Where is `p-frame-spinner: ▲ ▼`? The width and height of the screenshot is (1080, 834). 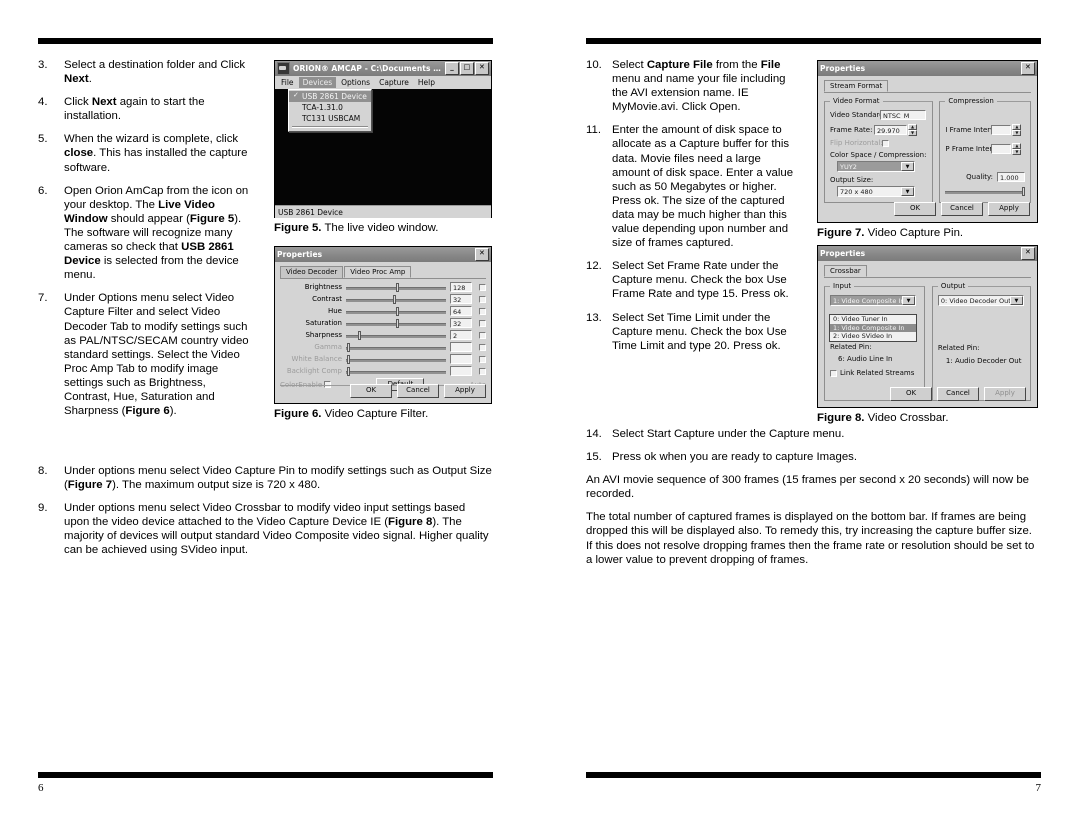 p-frame-spinner: ▲ ▼ is located at coordinates (1017, 149).